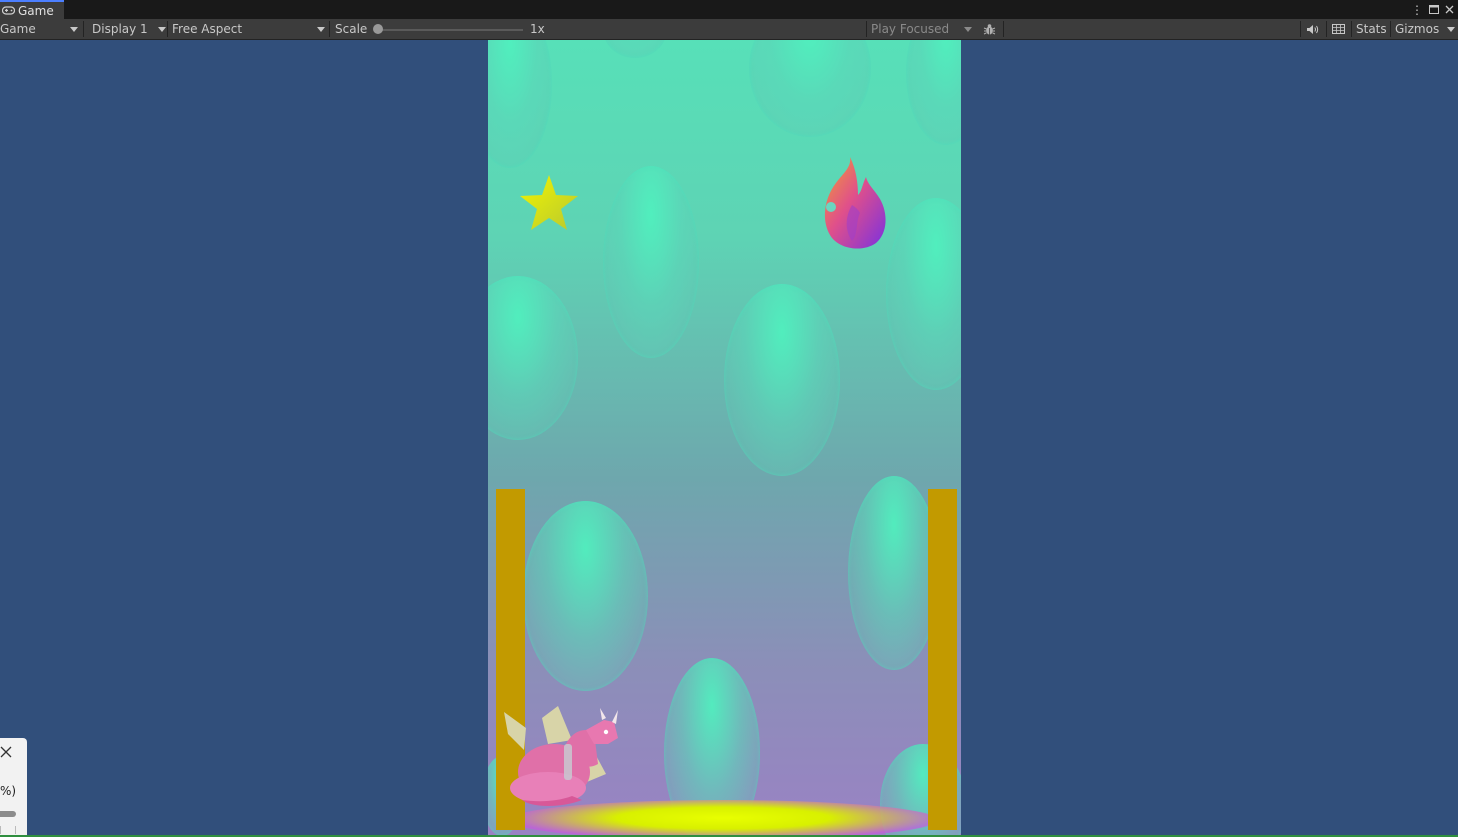  What do you see at coordinates (378, 29) in the screenshot?
I see `scale-slider-handle` at bounding box center [378, 29].